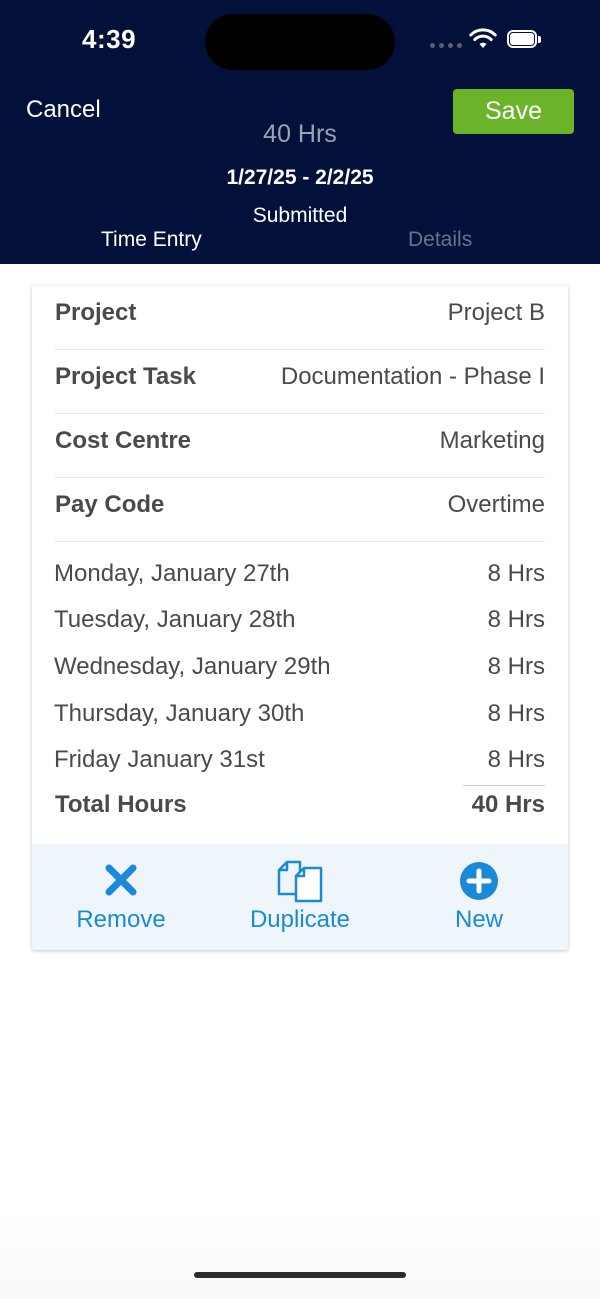  I want to click on duplicate-icon, so click(300, 881).